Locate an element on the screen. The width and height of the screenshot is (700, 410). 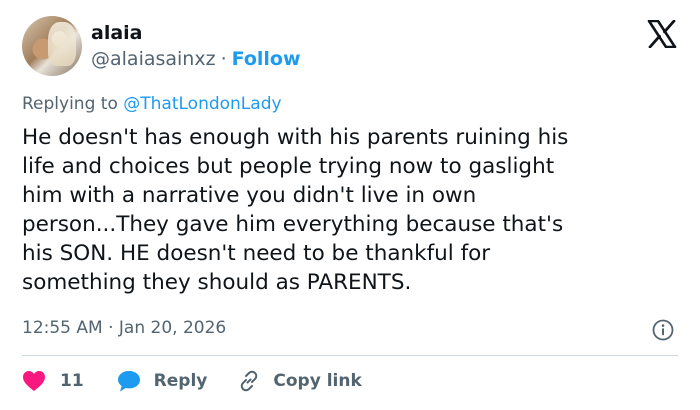
copy-link-label: Copy link is located at coordinates (317, 381).